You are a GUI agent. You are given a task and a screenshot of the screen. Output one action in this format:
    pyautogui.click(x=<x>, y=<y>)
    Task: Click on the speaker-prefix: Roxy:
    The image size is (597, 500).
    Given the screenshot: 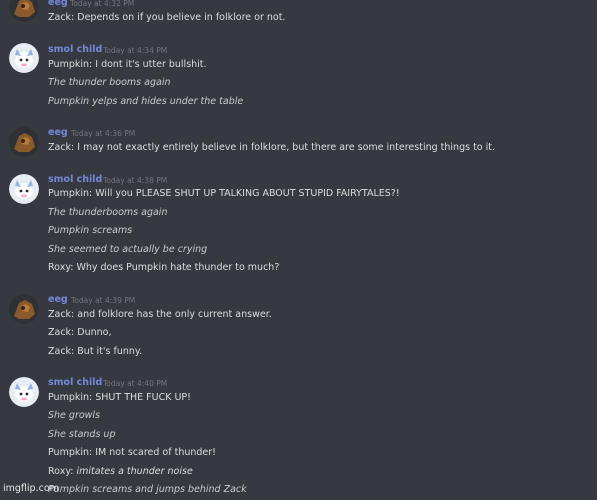 What is the action you would take?
    pyautogui.click(x=62, y=471)
    